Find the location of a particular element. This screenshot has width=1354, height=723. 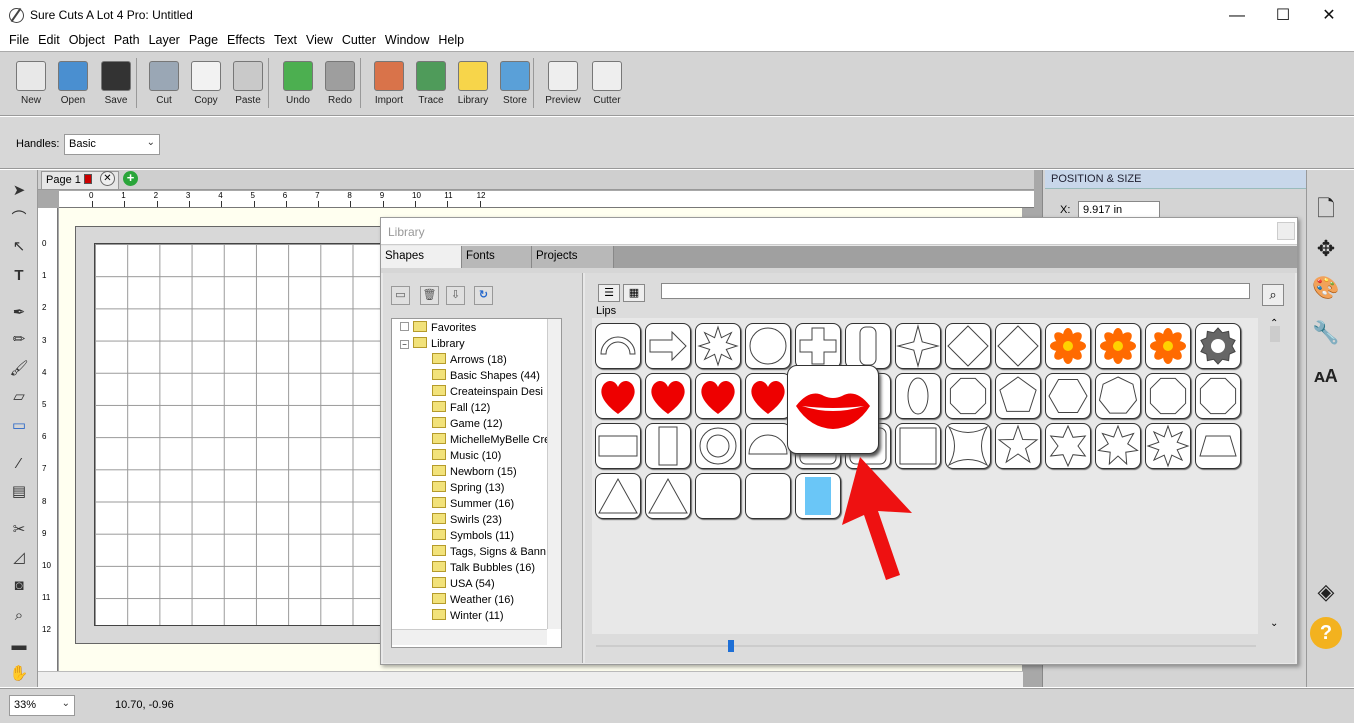

menu-path: Path is located at coordinates (127, 39).